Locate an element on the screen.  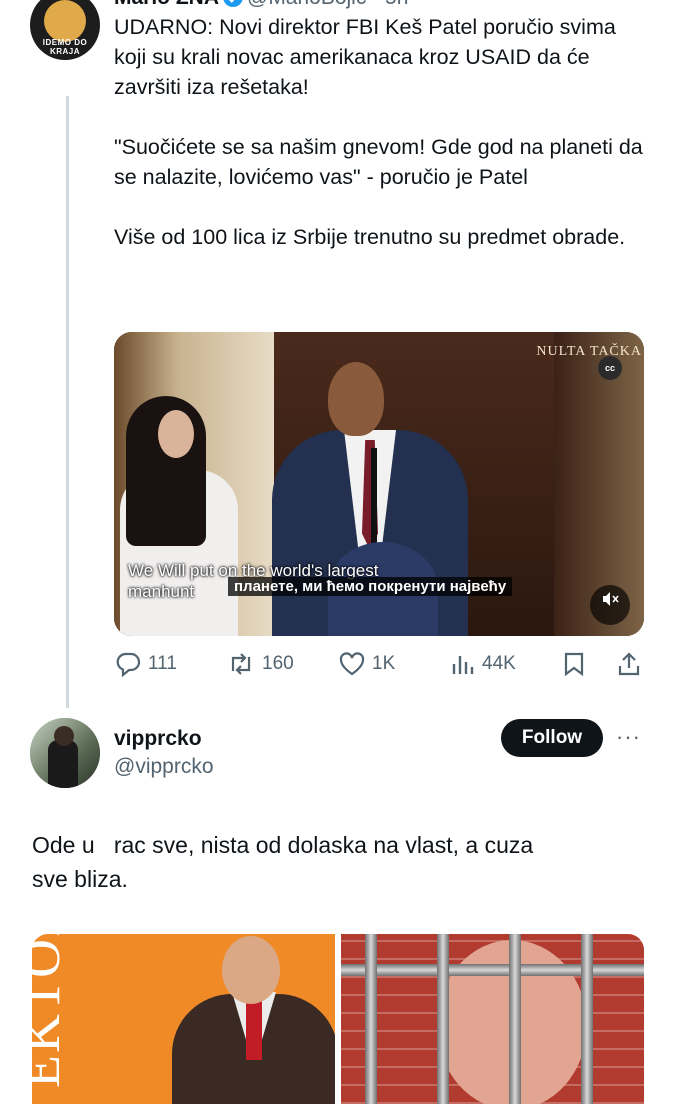
bookmark-button is located at coordinates (574, 664).